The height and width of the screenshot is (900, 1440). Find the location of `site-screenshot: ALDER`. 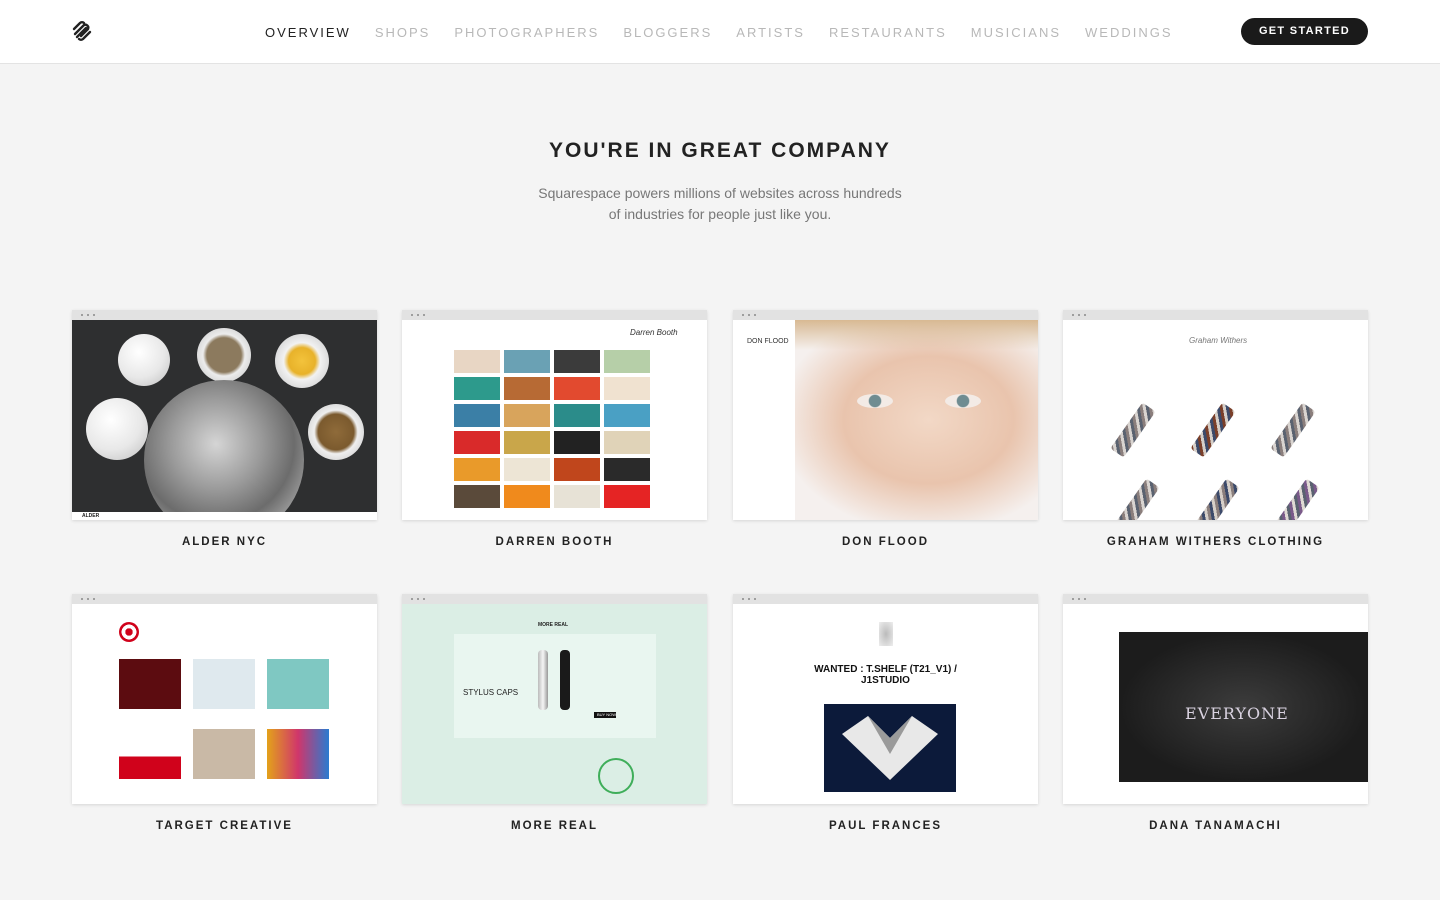

site-screenshot: ALDER is located at coordinates (224, 420).